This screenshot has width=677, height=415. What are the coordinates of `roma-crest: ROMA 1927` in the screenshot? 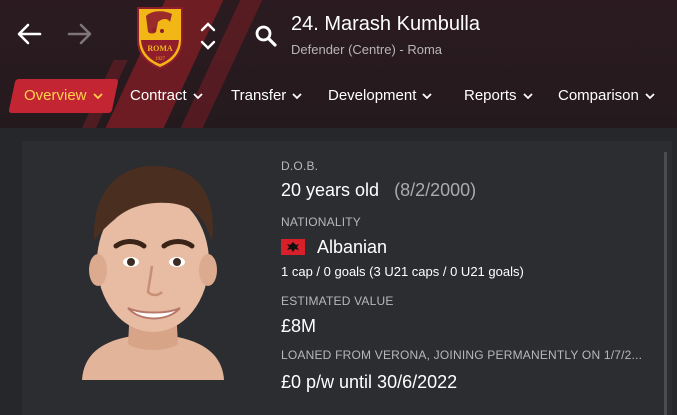 It's located at (160, 38).